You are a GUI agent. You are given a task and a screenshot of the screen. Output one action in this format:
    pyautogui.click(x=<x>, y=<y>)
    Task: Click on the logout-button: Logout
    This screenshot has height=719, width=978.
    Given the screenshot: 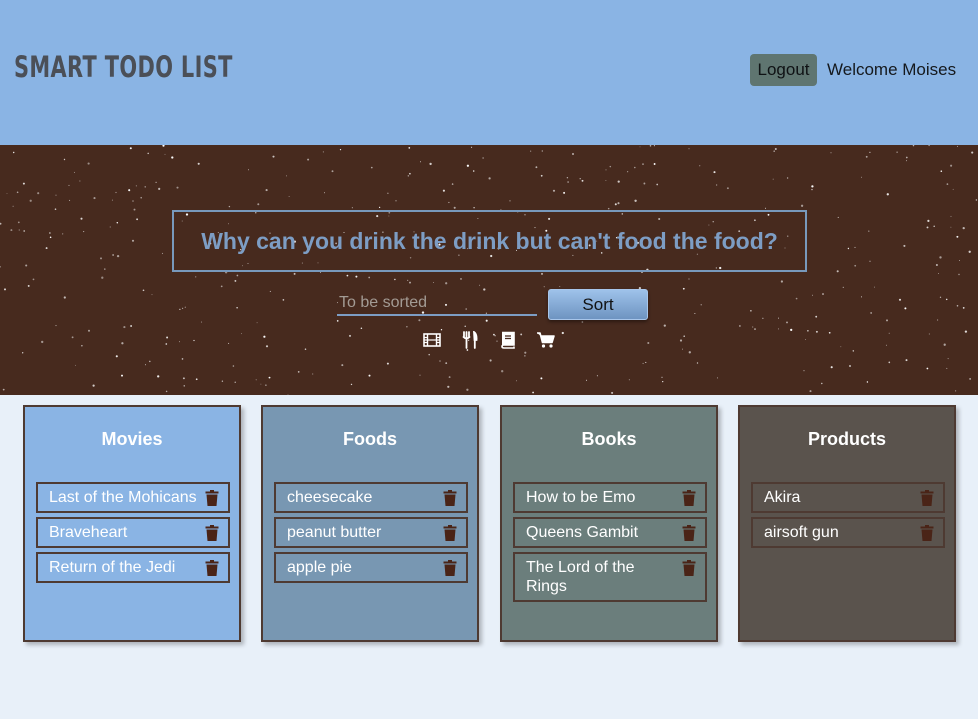 What is the action you would take?
    pyautogui.click(x=783, y=70)
    